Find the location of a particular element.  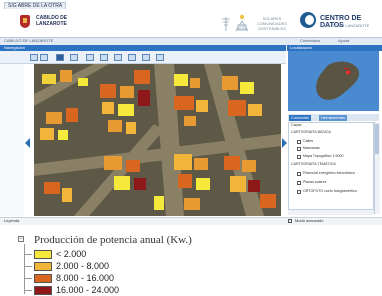

solar-logo-text: SOLARES COMUNIDADES SOSTENIBLES is located at coordinates (271, 23).